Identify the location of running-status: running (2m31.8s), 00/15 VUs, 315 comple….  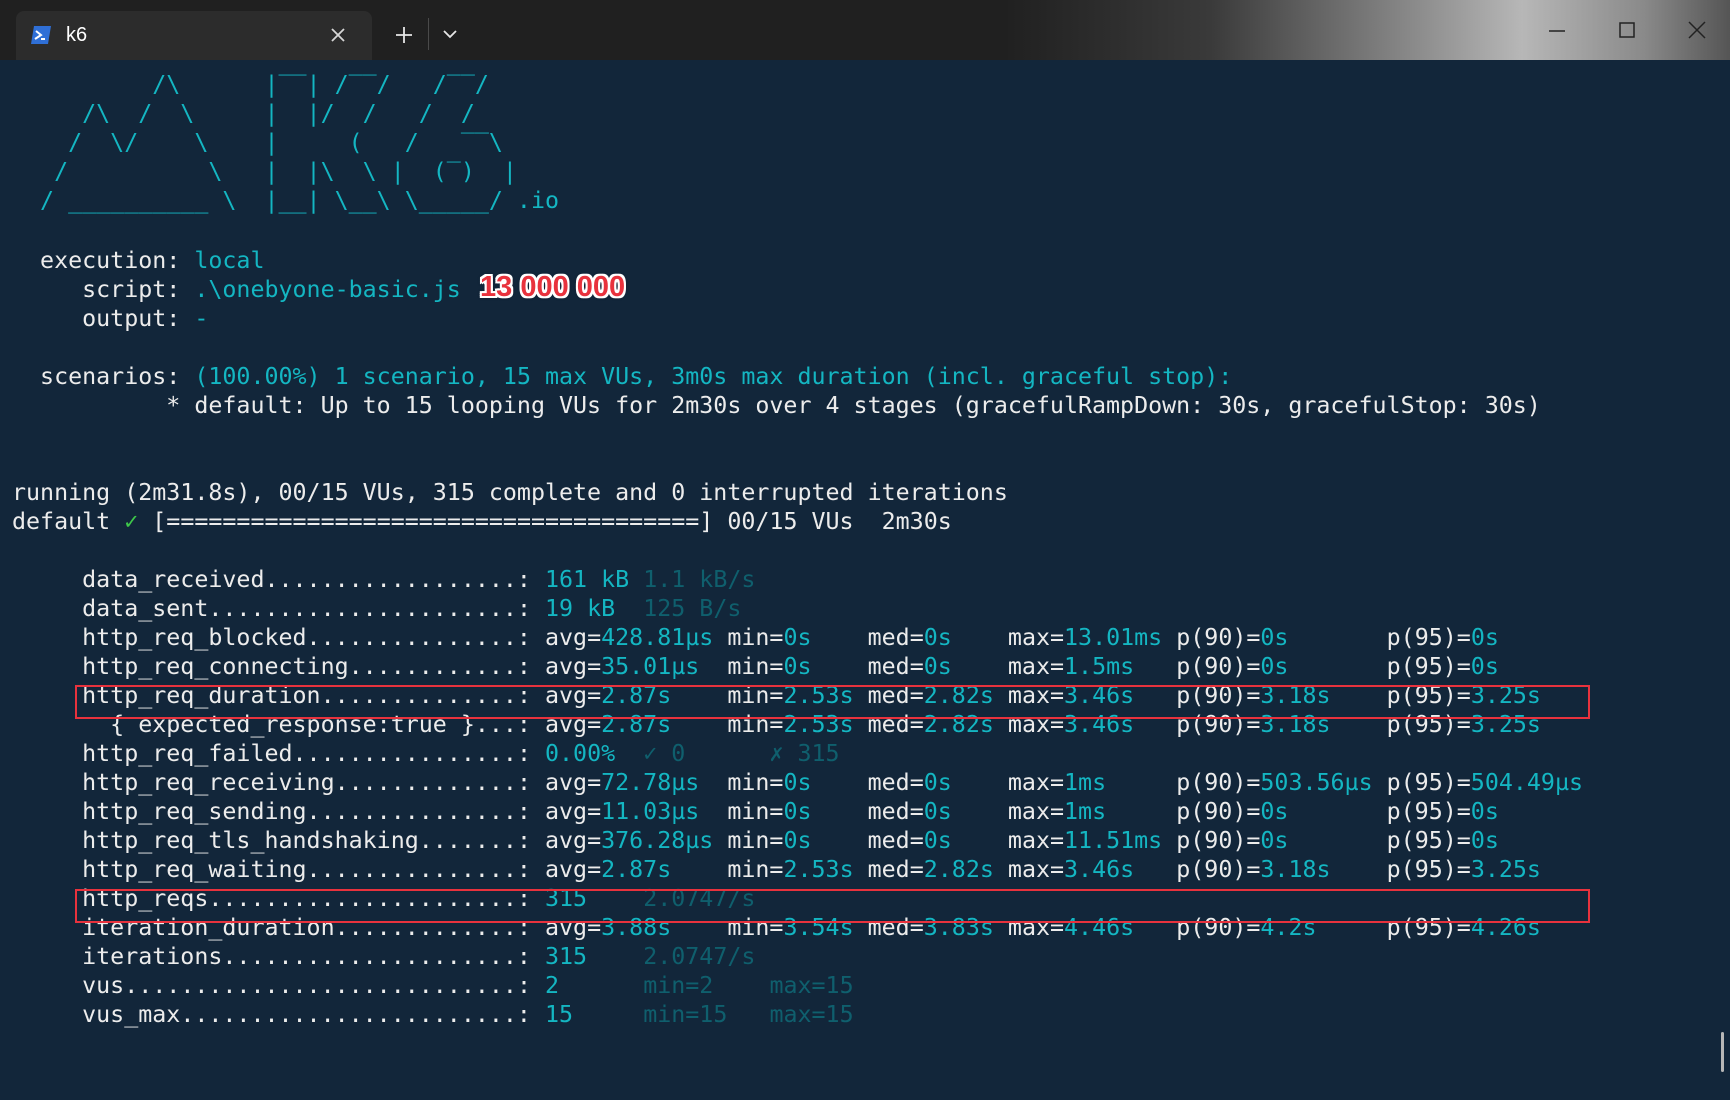
(510, 492).